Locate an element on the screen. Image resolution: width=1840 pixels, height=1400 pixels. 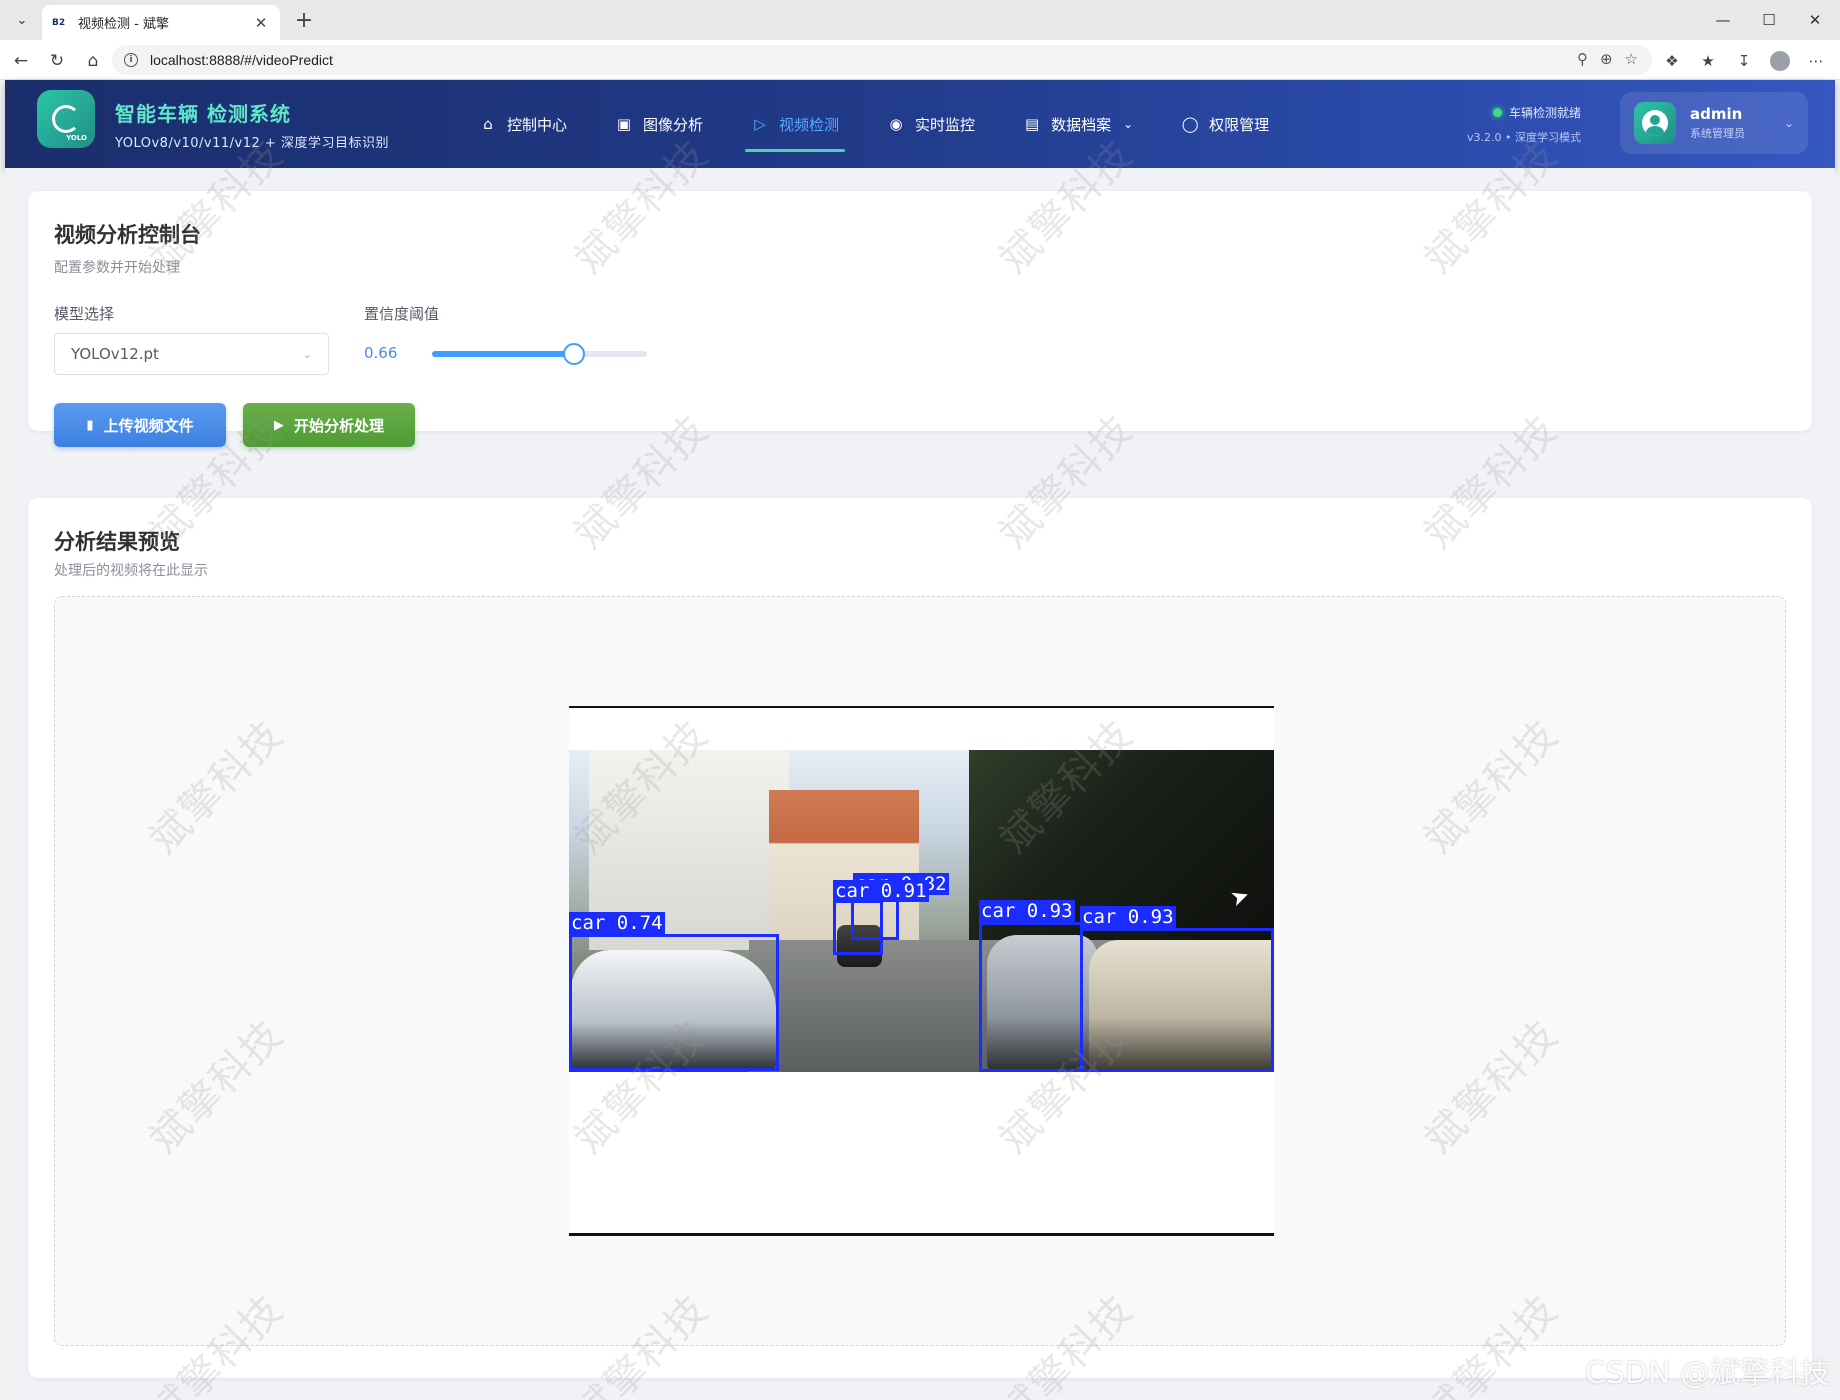
avatar is located at coordinates (1655, 123).